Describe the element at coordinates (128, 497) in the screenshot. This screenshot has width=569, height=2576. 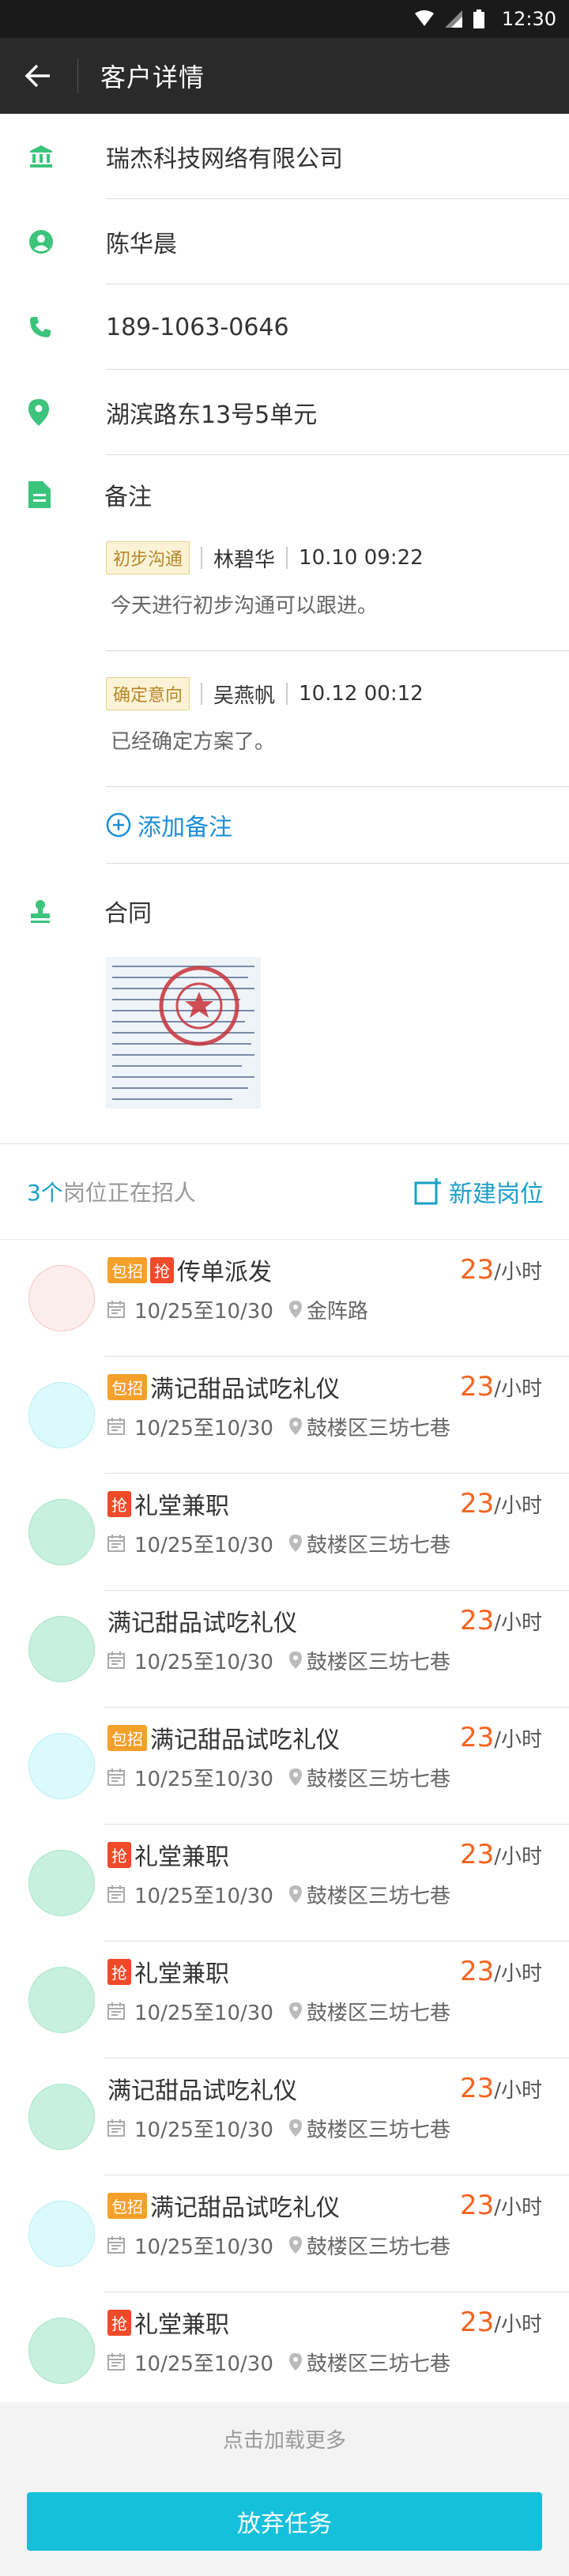
I see `notes-label: 备注` at that location.